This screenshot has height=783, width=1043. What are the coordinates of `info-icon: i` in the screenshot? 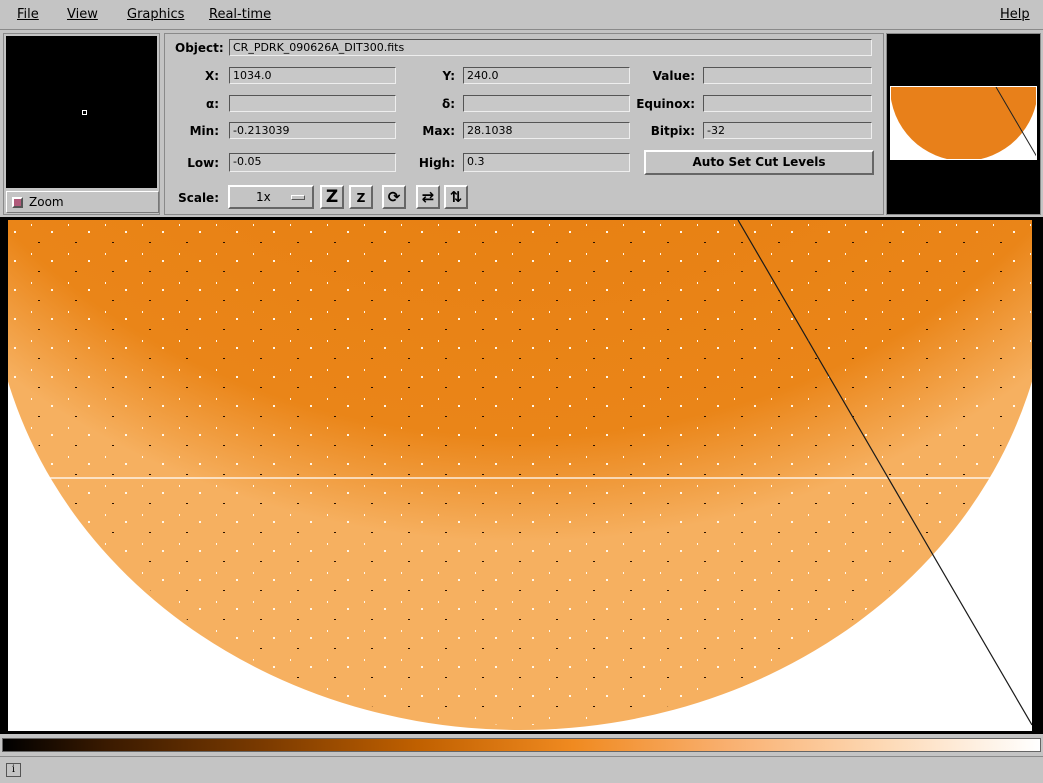 It's located at (13, 770).